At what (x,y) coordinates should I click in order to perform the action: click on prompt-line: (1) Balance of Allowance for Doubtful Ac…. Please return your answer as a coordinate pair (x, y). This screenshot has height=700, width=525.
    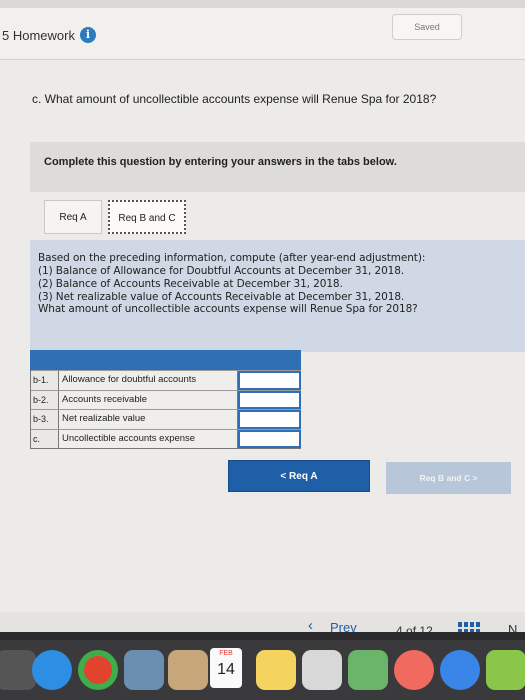
    Looking at the image, I should click on (221, 271).